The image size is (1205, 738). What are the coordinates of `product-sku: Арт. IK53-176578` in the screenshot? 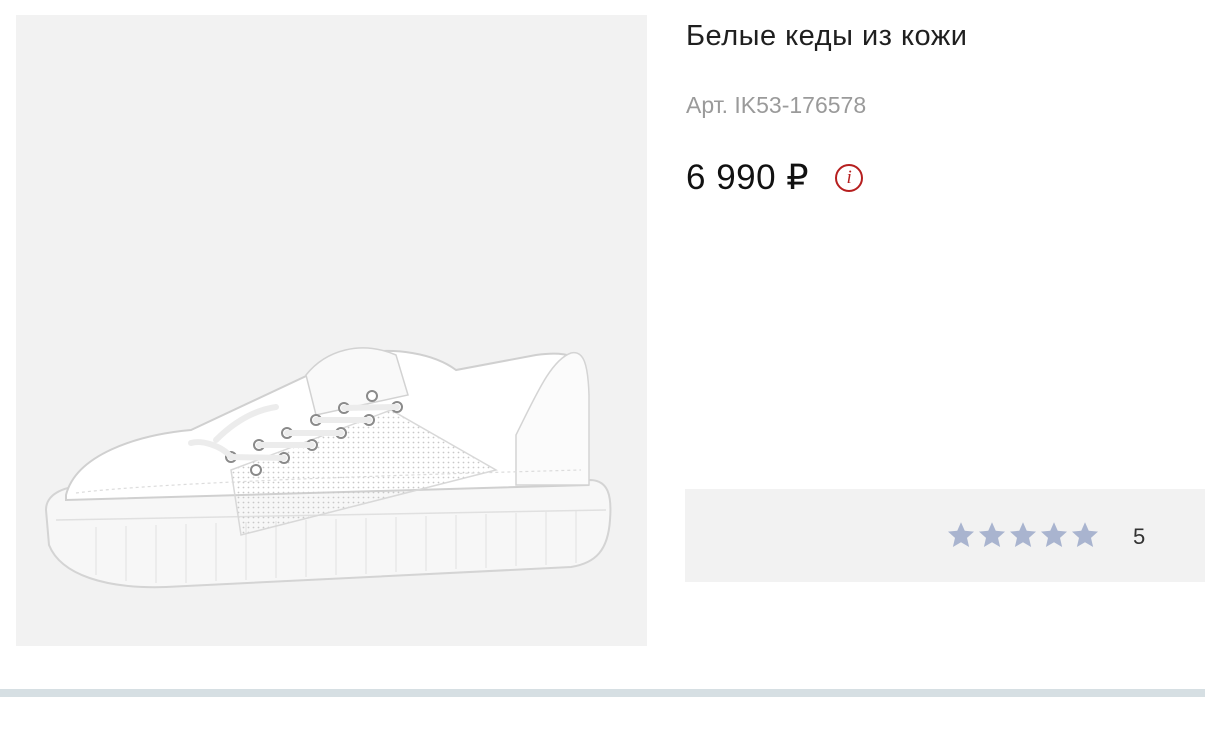 It's located at (776, 105).